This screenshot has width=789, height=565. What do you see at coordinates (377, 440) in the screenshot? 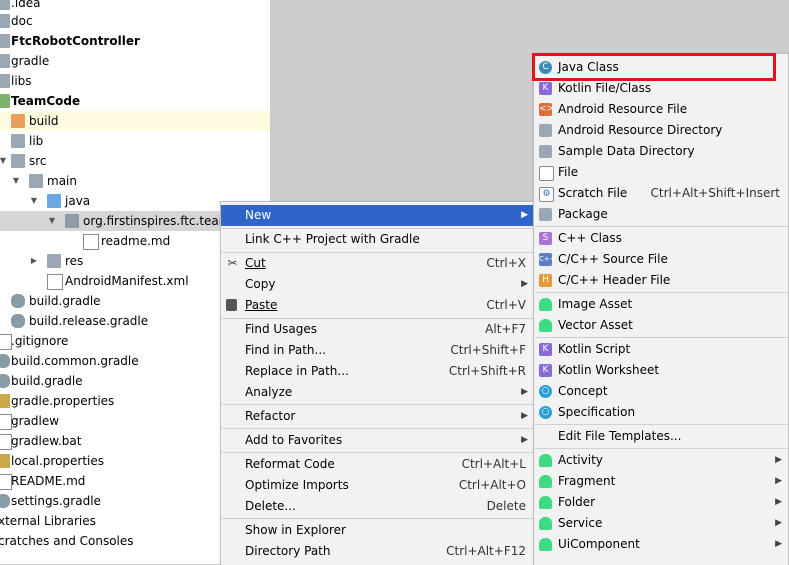
I see `menu-item-add-to-favorites: Add to Favorites ▶` at bounding box center [377, 440].